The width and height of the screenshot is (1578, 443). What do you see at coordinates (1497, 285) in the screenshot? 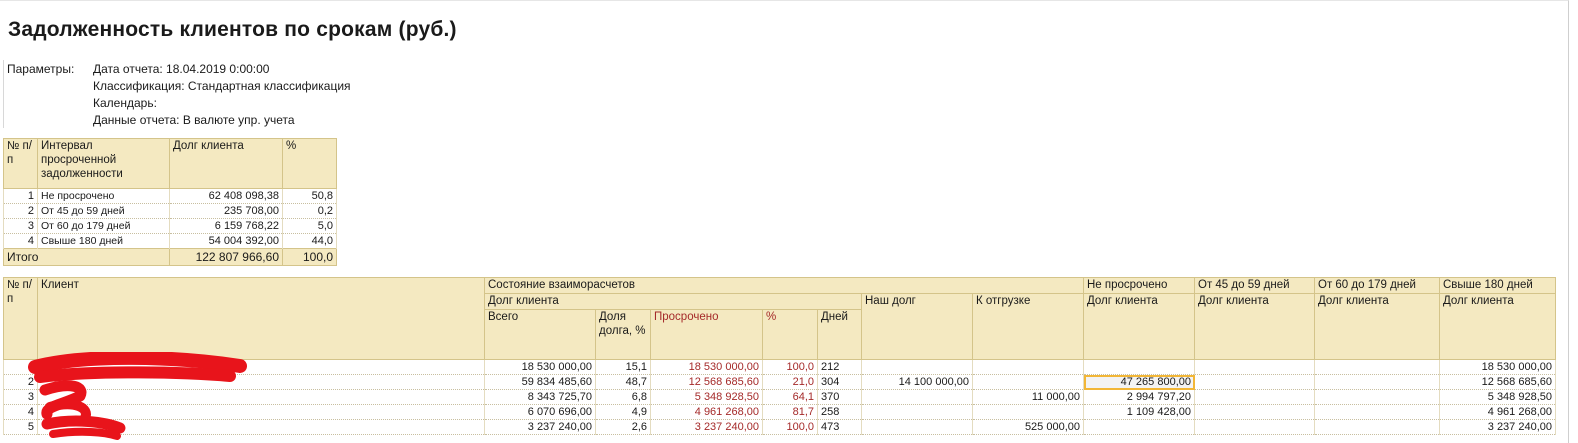
I see `main-header-180: Свыше 180 дней` at bounding box center [1497, 285].